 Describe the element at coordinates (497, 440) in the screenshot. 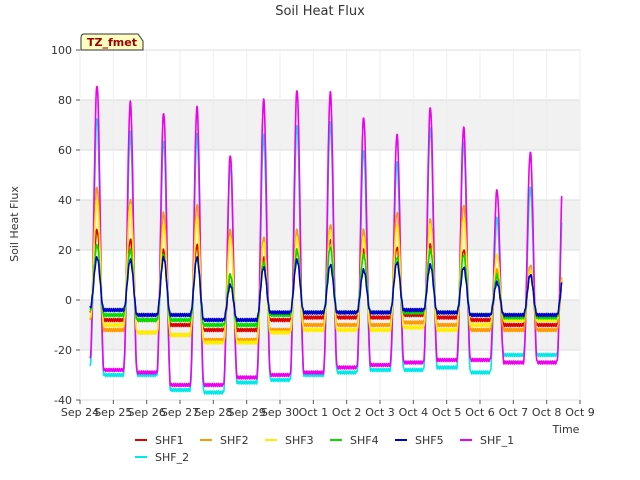

I see `legend-label: SHF_1` at that location.